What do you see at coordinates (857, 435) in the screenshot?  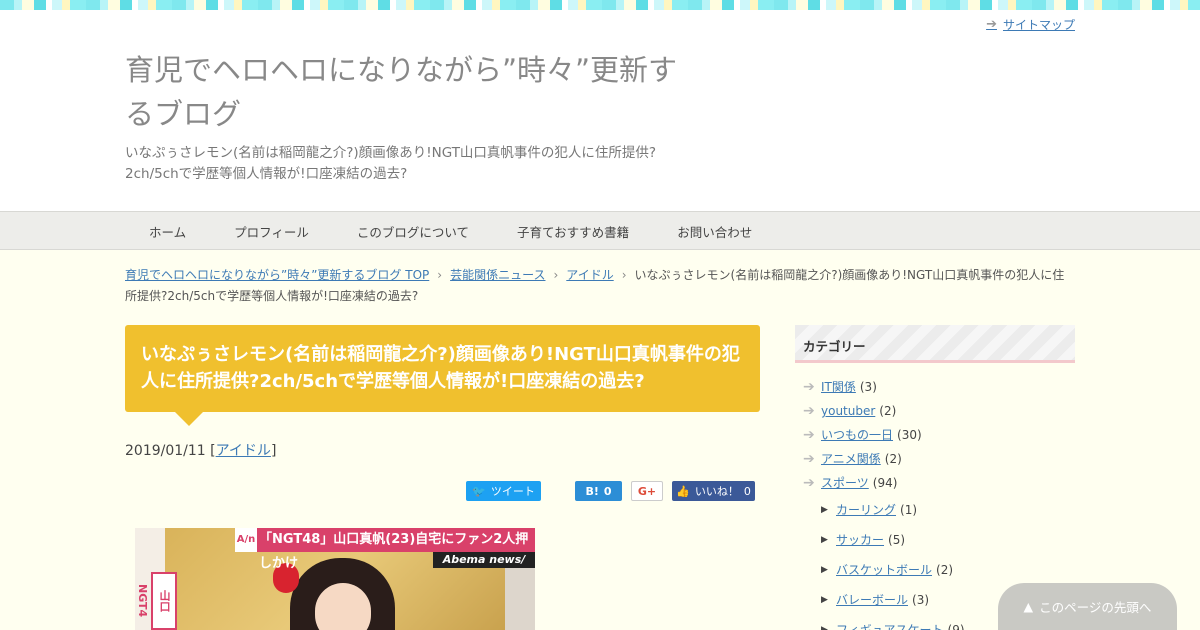 I see `category-link: いつもの一日` at bounding box center [857, 435].